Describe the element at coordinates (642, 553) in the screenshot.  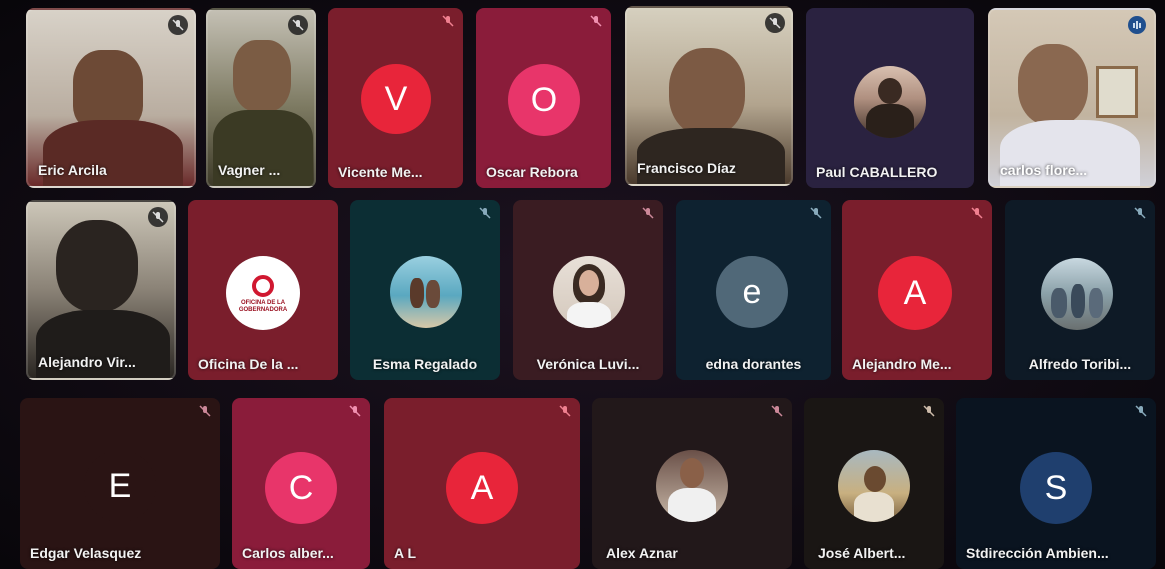
I see `participant-name: Alex Aznar` at that location.